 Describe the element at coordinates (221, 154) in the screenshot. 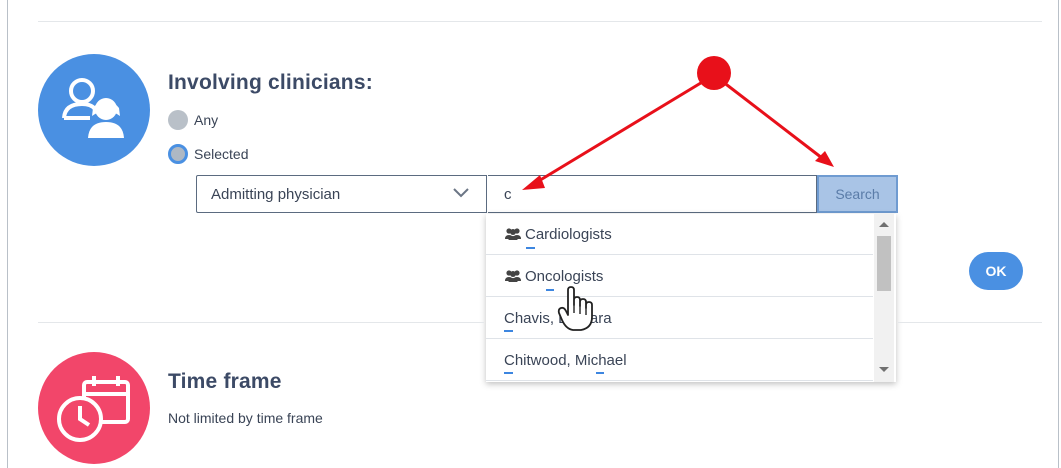

I see `radio-selected-label: Selected` at that location.